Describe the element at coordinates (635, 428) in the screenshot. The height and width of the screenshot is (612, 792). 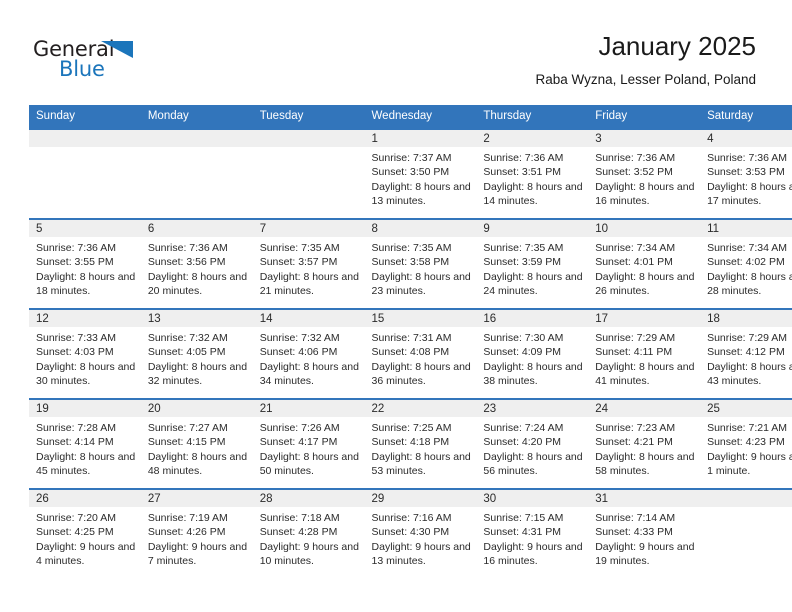
I see `sunrise-text: Sunrise: 7:23 AM` at that location.